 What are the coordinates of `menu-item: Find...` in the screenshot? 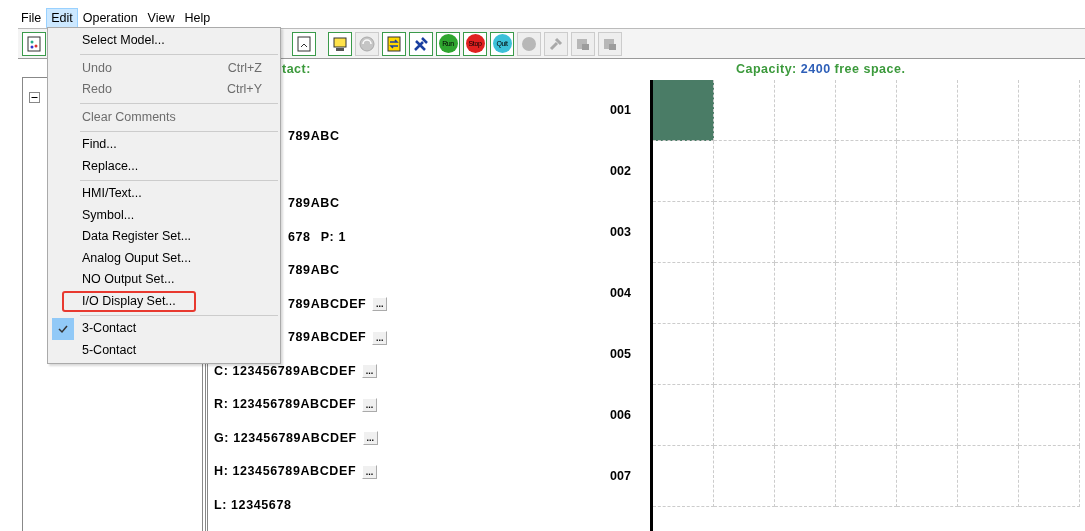 It's located at (164, 145).